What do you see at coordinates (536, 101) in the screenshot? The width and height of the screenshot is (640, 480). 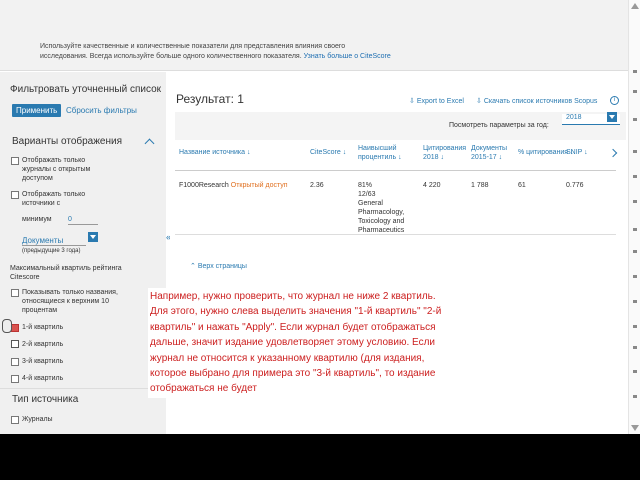 I see `download-sources-link: ⇩ Скачать список источников Scopus` at bounding box center [536, 101].